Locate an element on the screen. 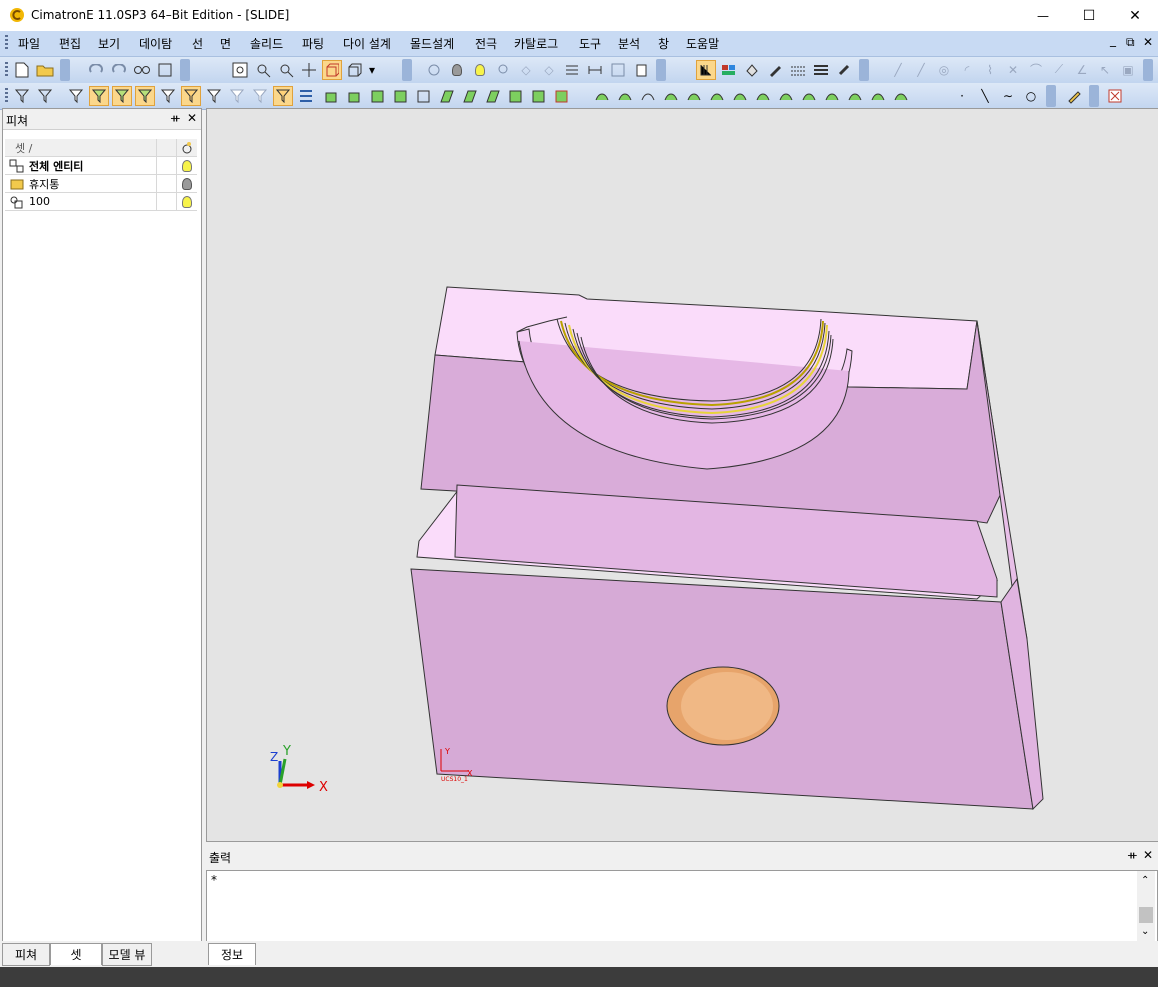 This screenshot has width=1158, height=987. column-header-visibility-icon is located at coordinates (187, 147).